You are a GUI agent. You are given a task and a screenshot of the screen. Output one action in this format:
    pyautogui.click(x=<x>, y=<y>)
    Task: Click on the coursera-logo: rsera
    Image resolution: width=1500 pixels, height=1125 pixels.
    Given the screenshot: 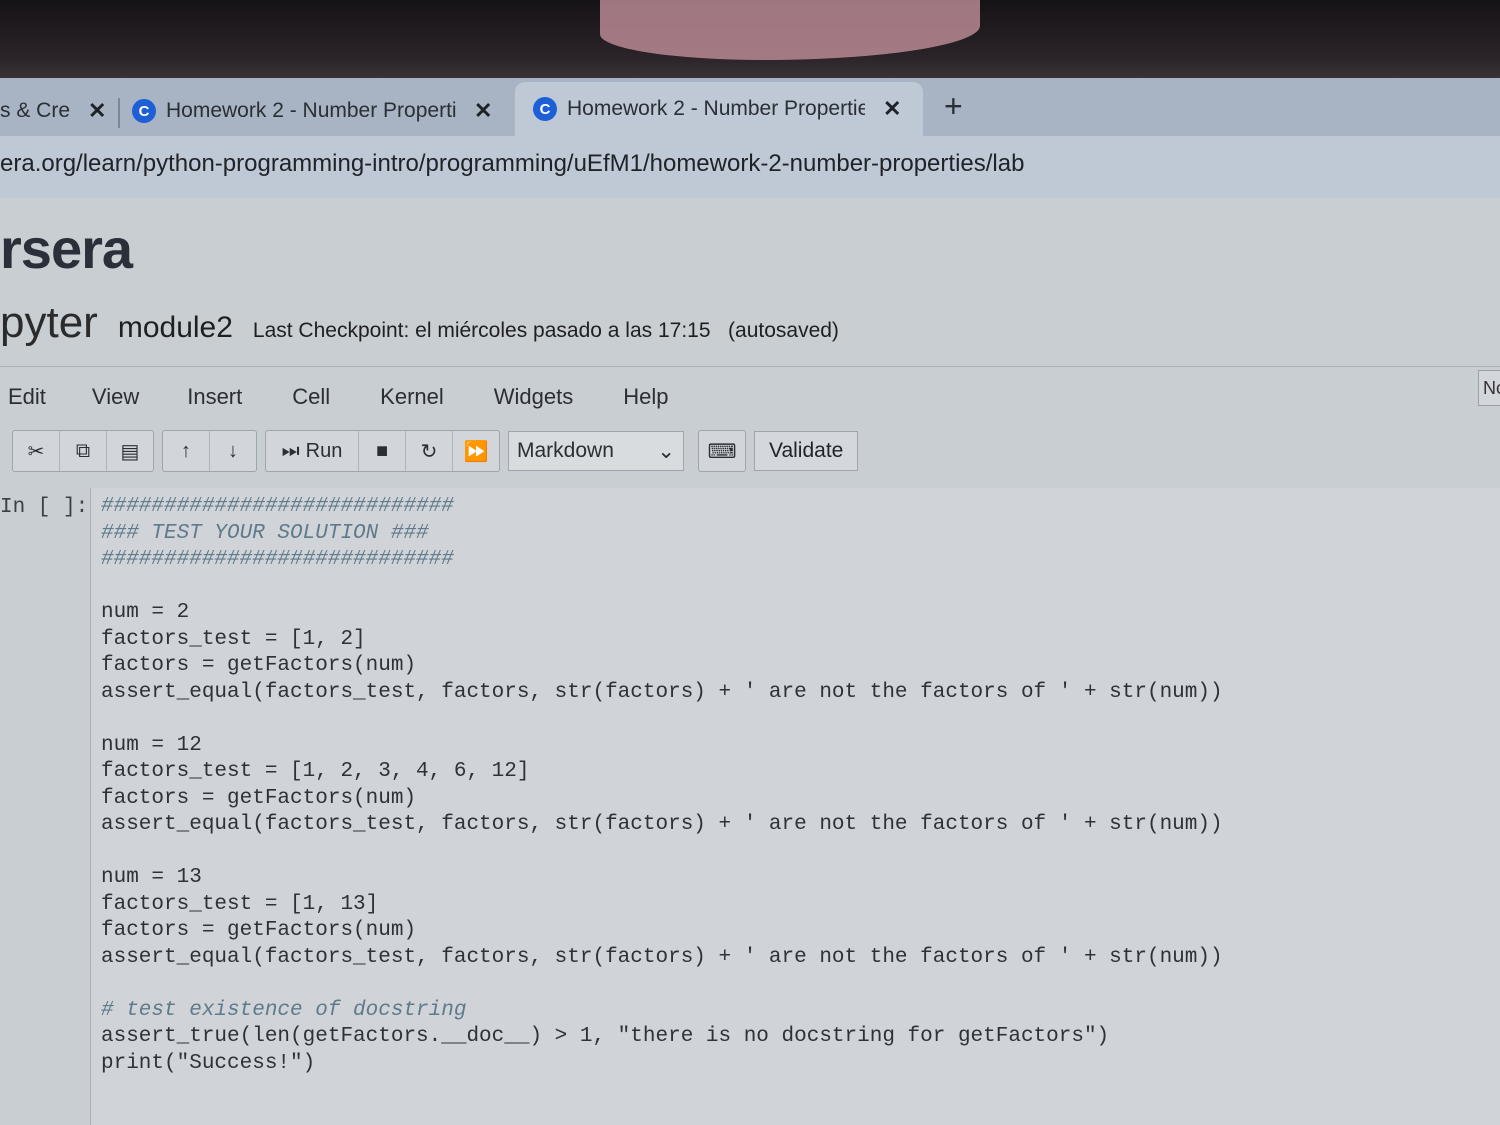 What is the action you would take?
    pyautogui.click(x=66, y=248)
    